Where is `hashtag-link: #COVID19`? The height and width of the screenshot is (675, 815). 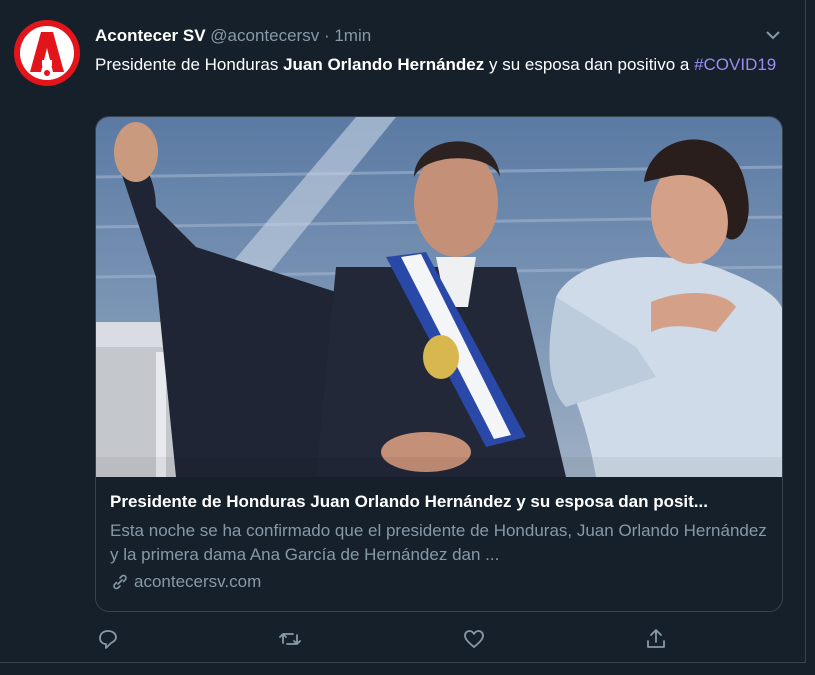
hashtag-link: #COVID19 is located at coordinates (735, 64).